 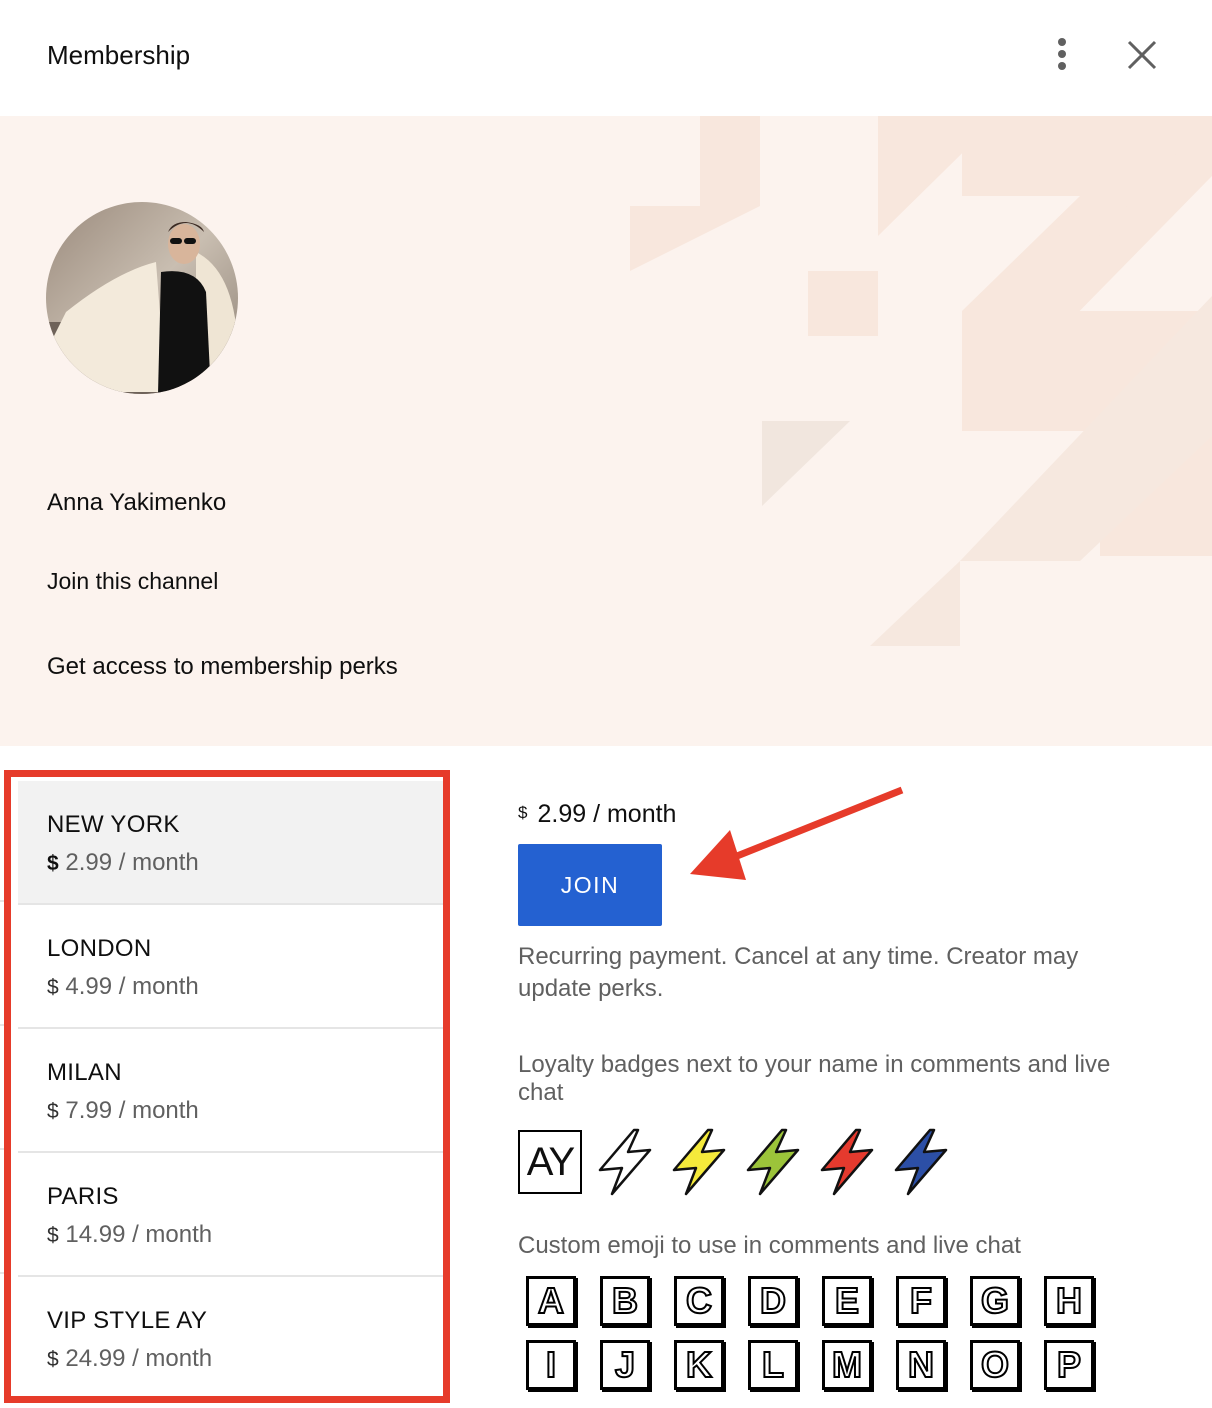 What do you see at coordinates (735, 1162) in the screenshot?
I see `loyalty-badges: AY` at bounding box center [735, 1162].